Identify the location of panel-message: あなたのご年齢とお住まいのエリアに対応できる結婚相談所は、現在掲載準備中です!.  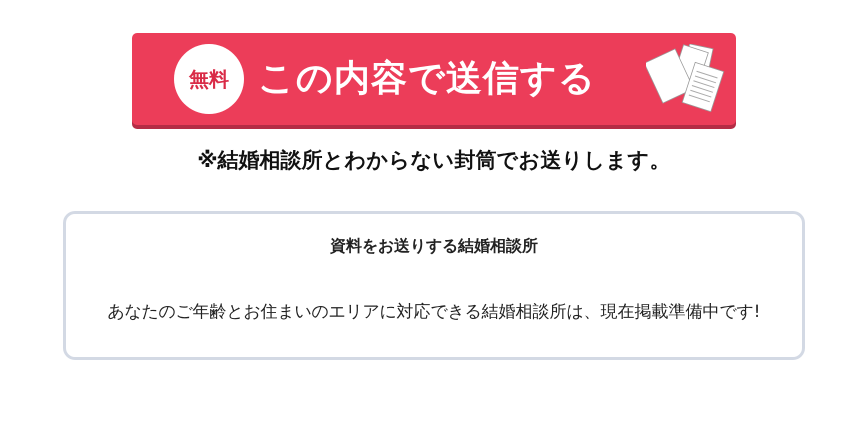
(434, 312).